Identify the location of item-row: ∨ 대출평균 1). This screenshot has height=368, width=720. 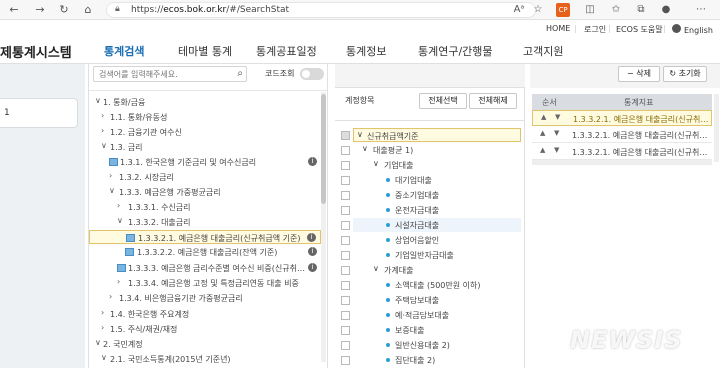
(437, 150).